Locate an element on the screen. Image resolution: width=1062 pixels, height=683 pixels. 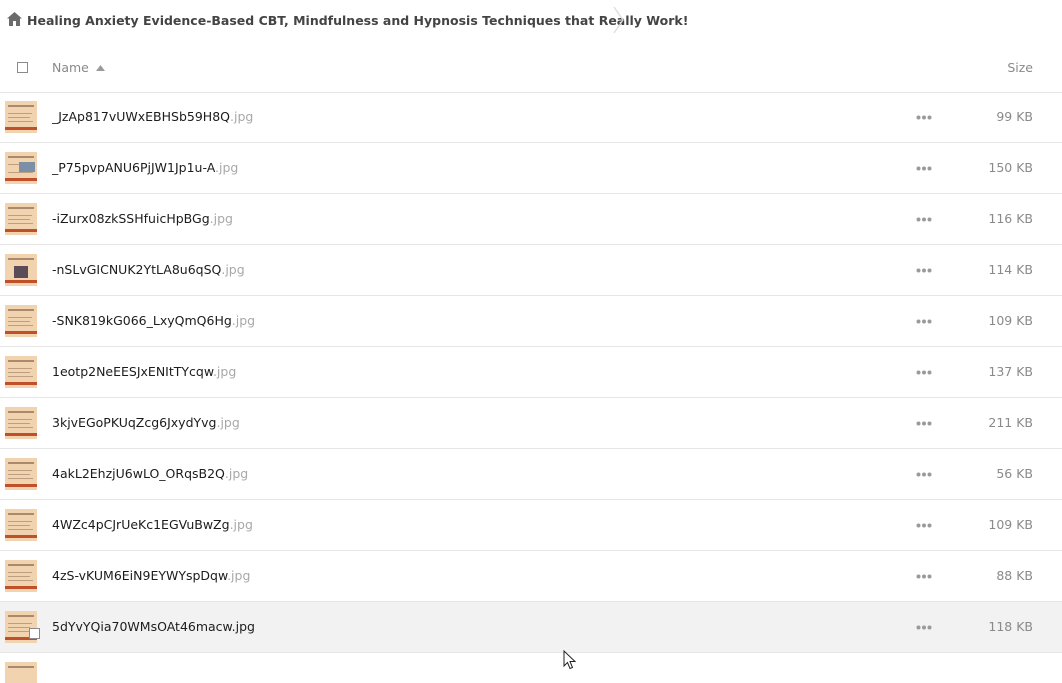
file-name: 4akL2EhzjU6wLO_ORqsB2Q.jpg is located at coordinates (150, 473).